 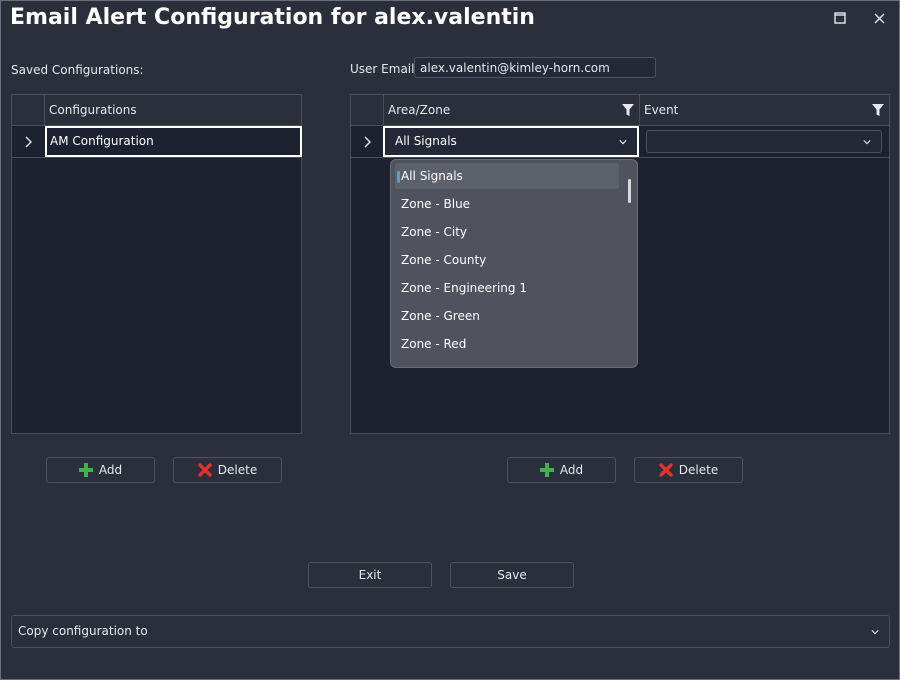 I want to click on column-header-event: Event, so click(x=764, y=110).